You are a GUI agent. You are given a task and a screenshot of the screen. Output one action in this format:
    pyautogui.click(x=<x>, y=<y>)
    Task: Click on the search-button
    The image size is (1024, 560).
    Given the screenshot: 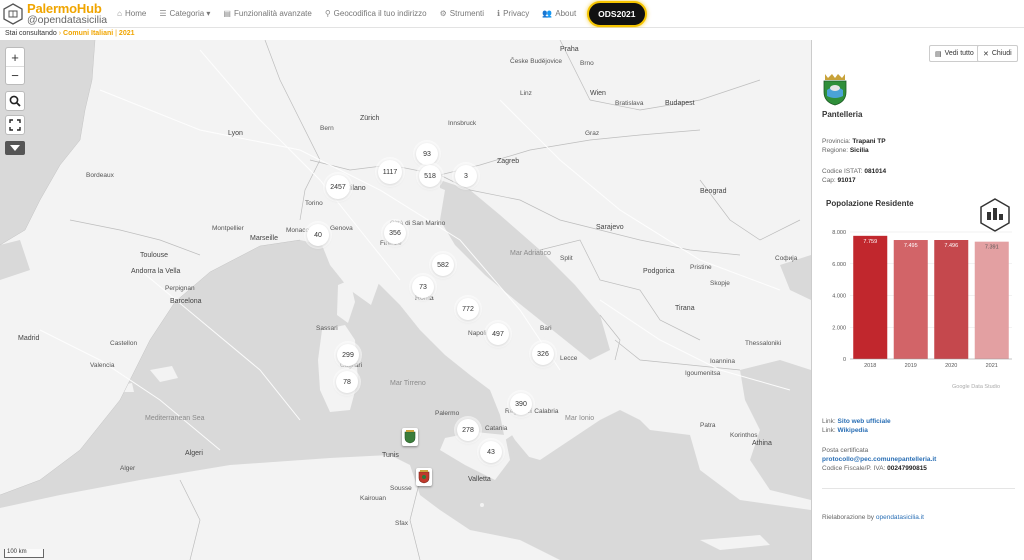 What is the action you would take?
    pyautogui.click(x=15, y=101)
    